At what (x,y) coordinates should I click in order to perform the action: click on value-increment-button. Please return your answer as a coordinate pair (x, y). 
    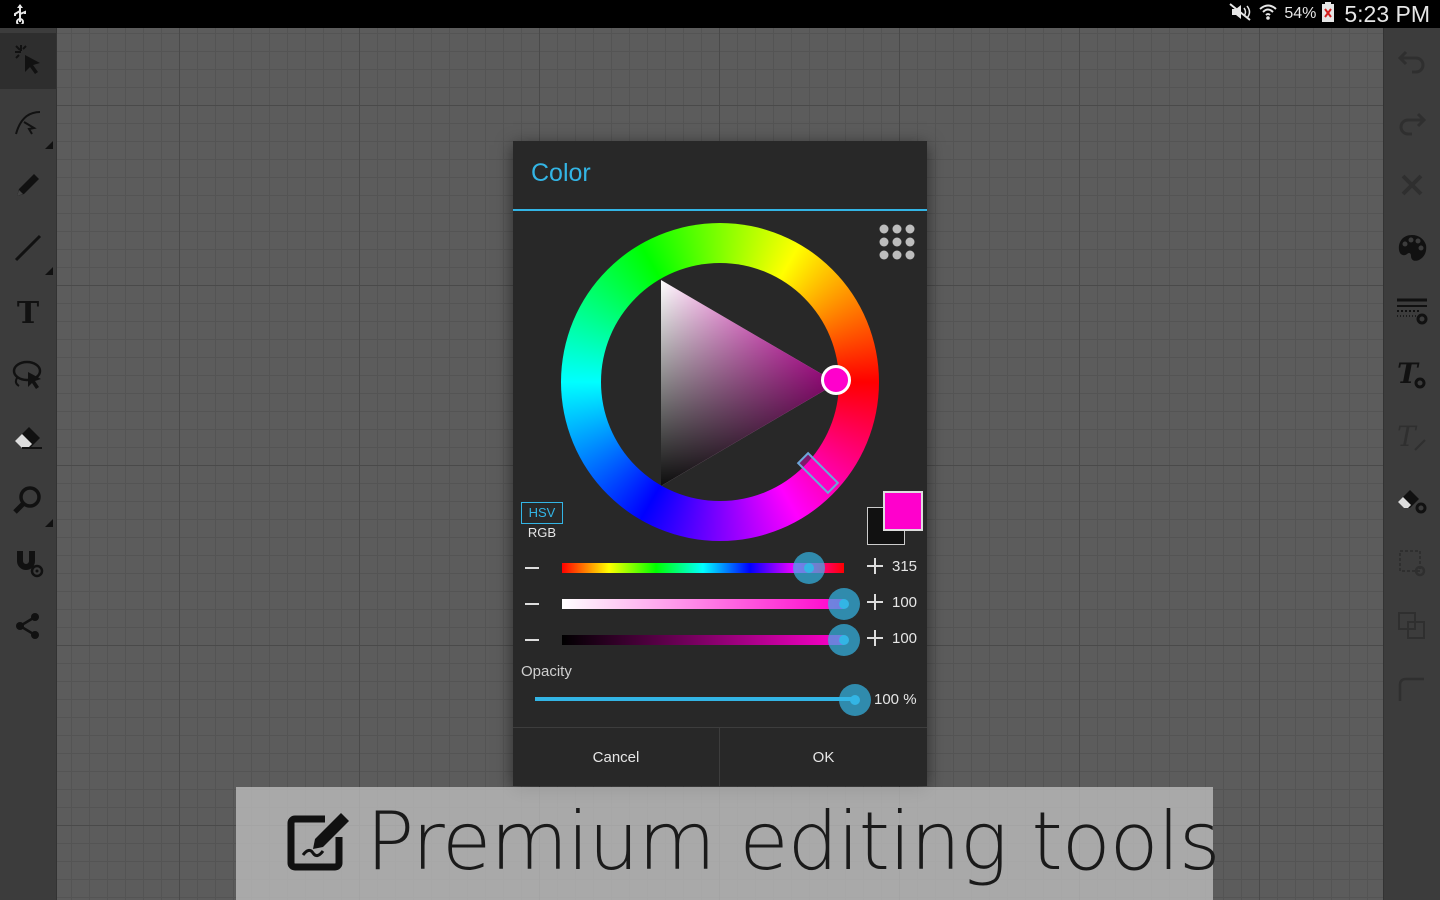
    Looking at the image, I should click on (875, 638).